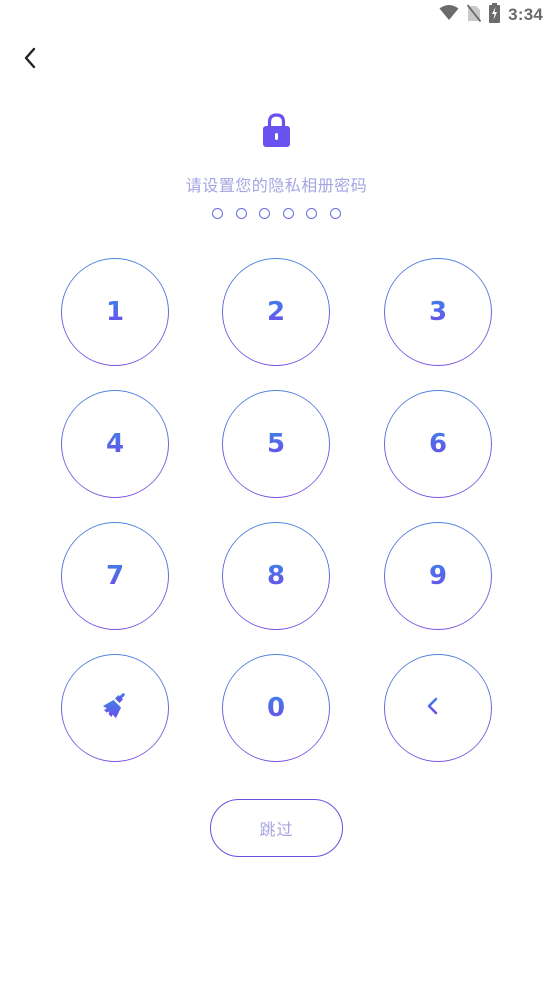 The width and height of the screenshot is (553, 983). I want to click on key-label: 3, so click(438, 312).